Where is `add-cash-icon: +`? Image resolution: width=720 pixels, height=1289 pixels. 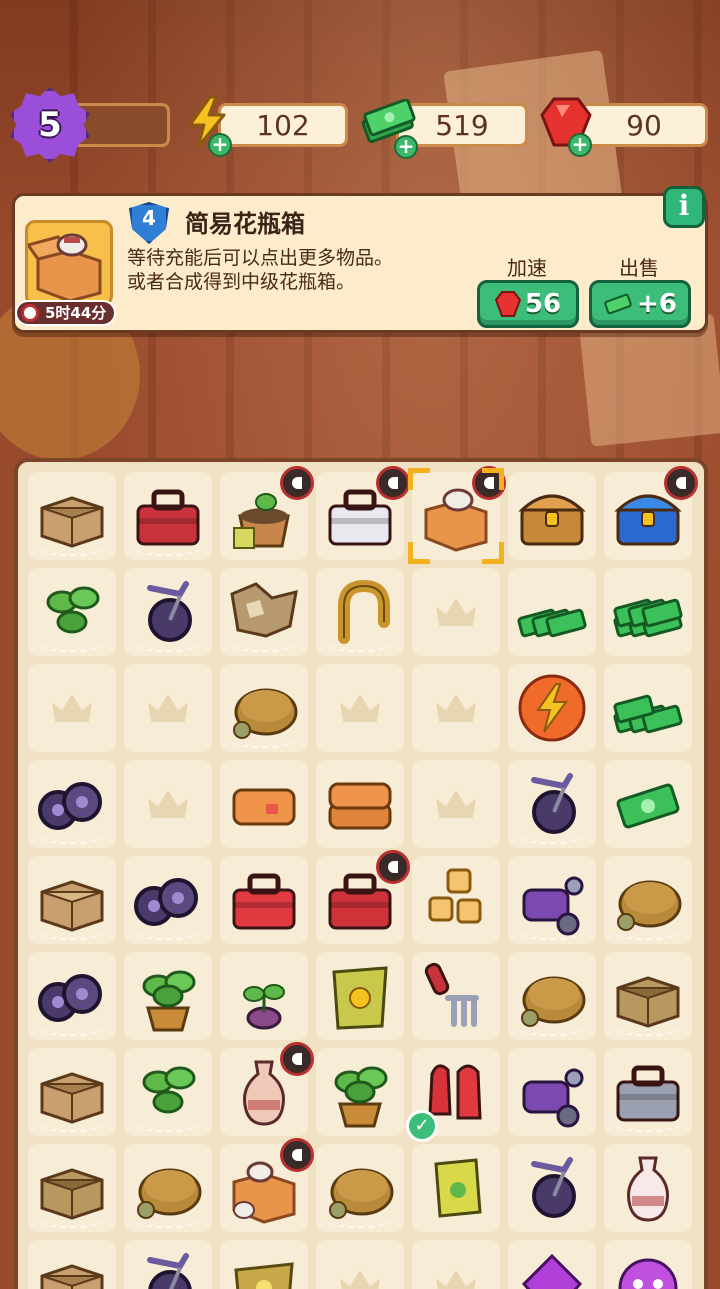
add-cash-icon: + is located at coordinates (406, 147).